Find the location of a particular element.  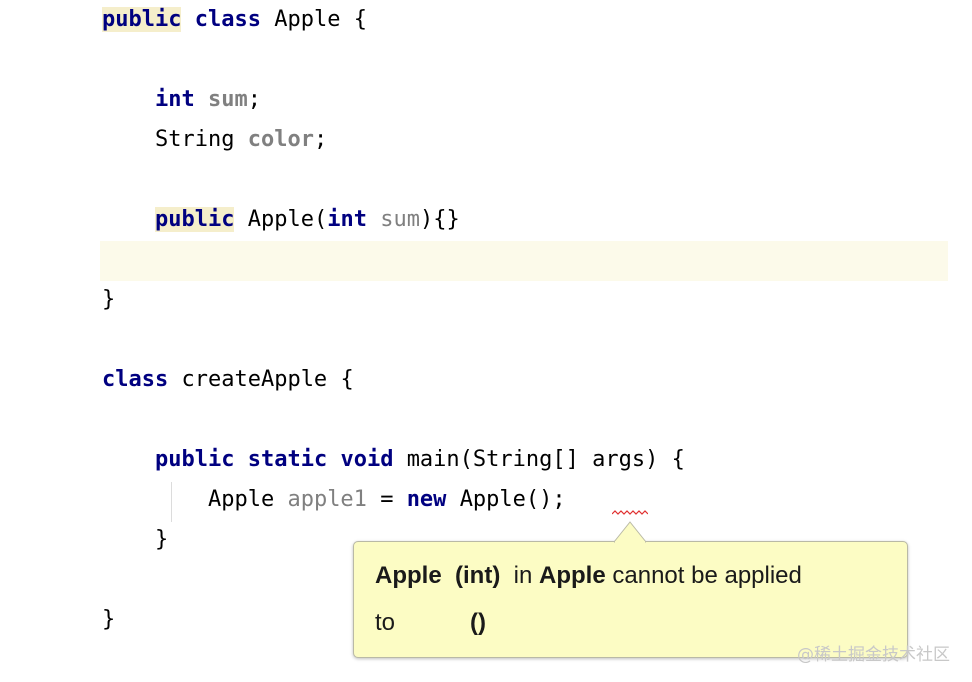

code-line-4: String color; is located at coordinates (214, 140).